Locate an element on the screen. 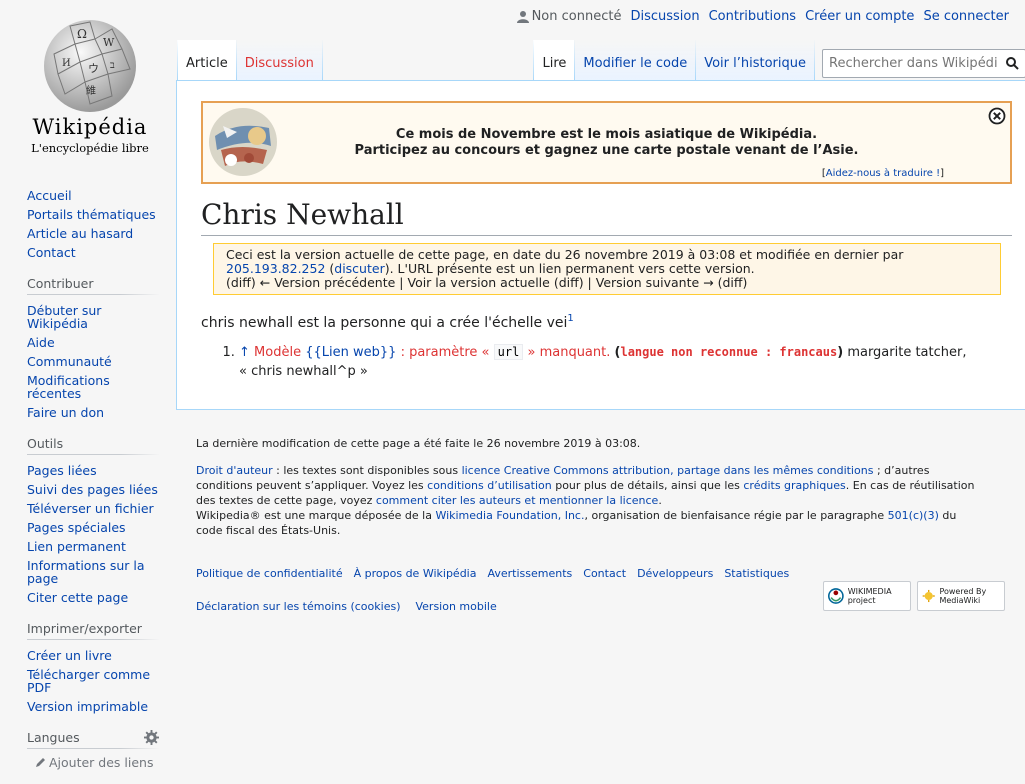 This screenshot has height=784, width=1025. sidebar-item-random: Article au hasard is located at coordinates (80, 233).